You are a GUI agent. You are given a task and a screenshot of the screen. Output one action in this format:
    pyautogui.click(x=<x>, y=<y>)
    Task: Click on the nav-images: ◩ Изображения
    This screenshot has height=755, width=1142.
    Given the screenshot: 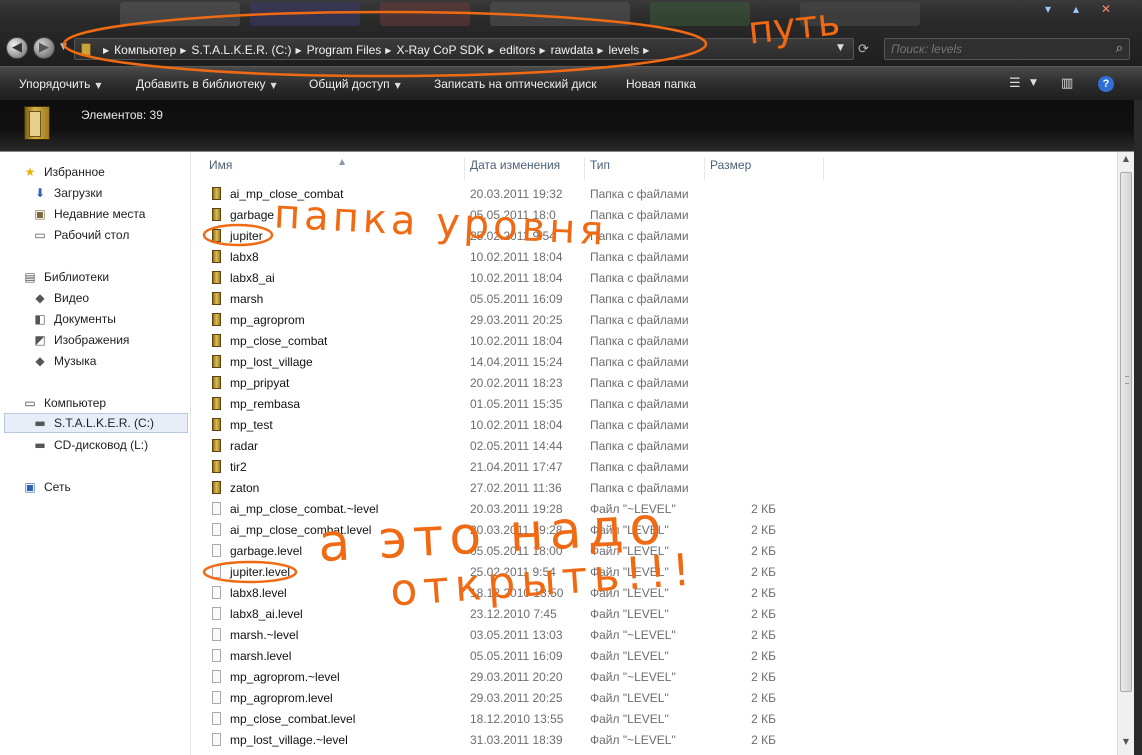 What is the action you would take?
    pyautogui.click(x=80, y=340)
    